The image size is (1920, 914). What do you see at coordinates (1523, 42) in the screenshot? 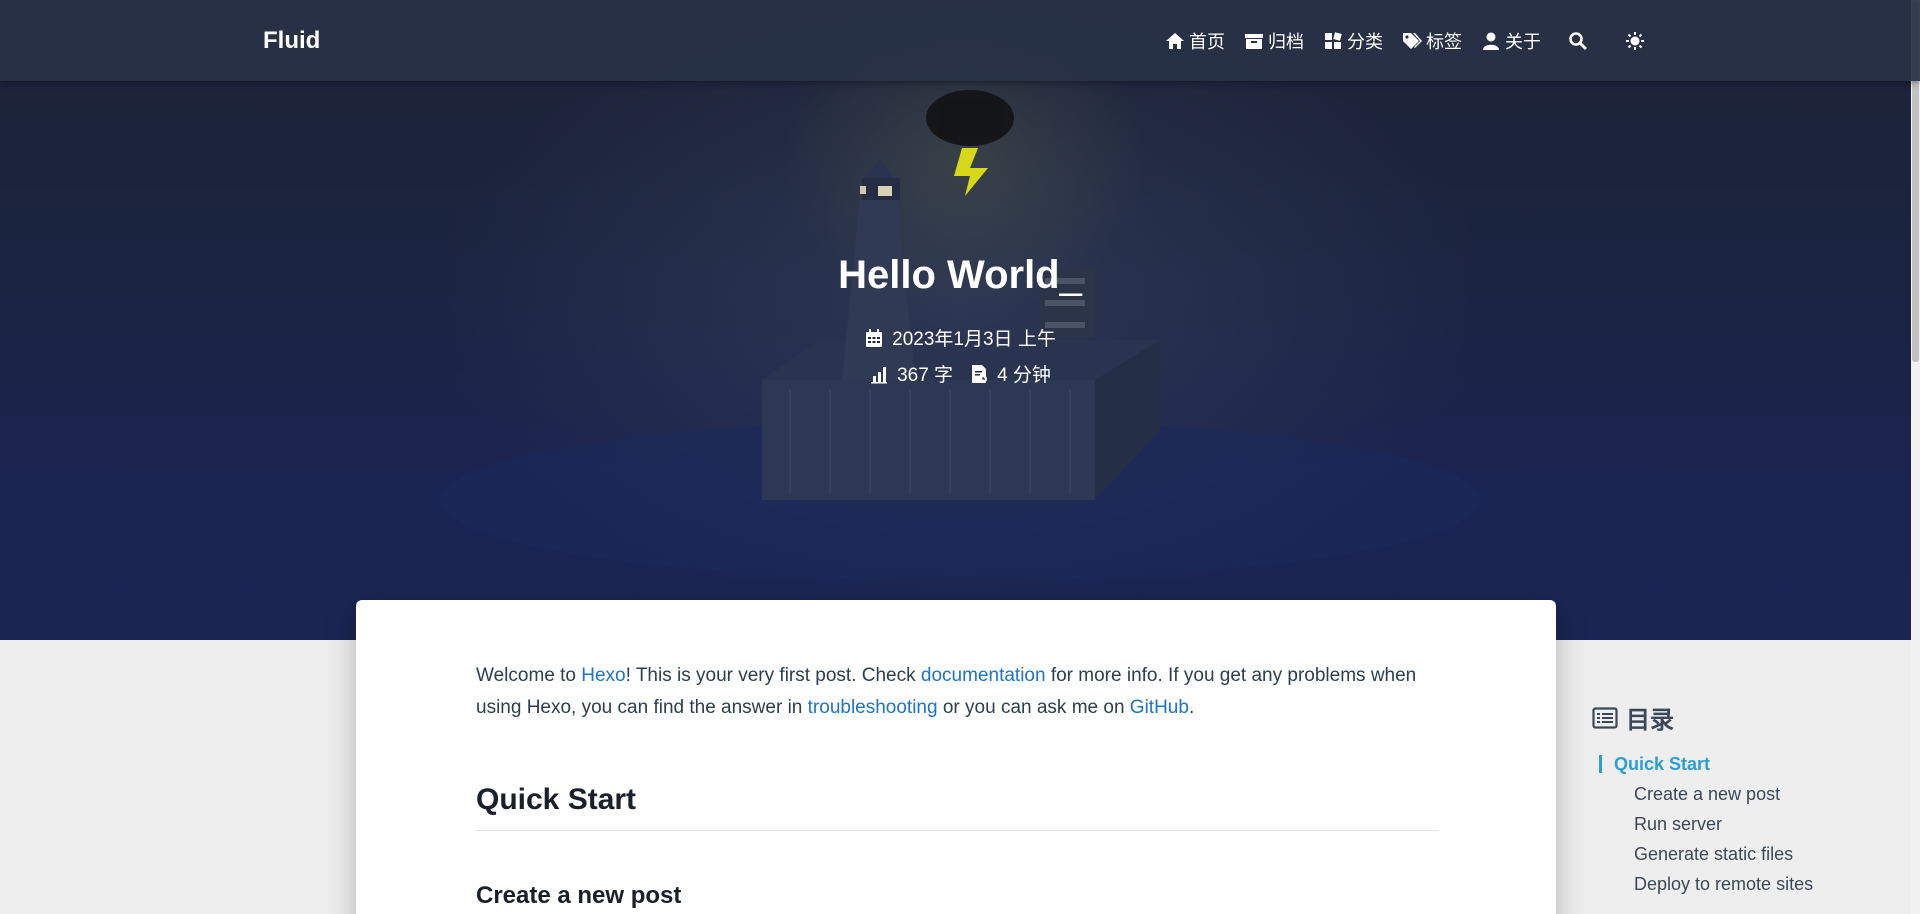
I see `nav-item-label: 关于` at bounding box center [1523, 42].